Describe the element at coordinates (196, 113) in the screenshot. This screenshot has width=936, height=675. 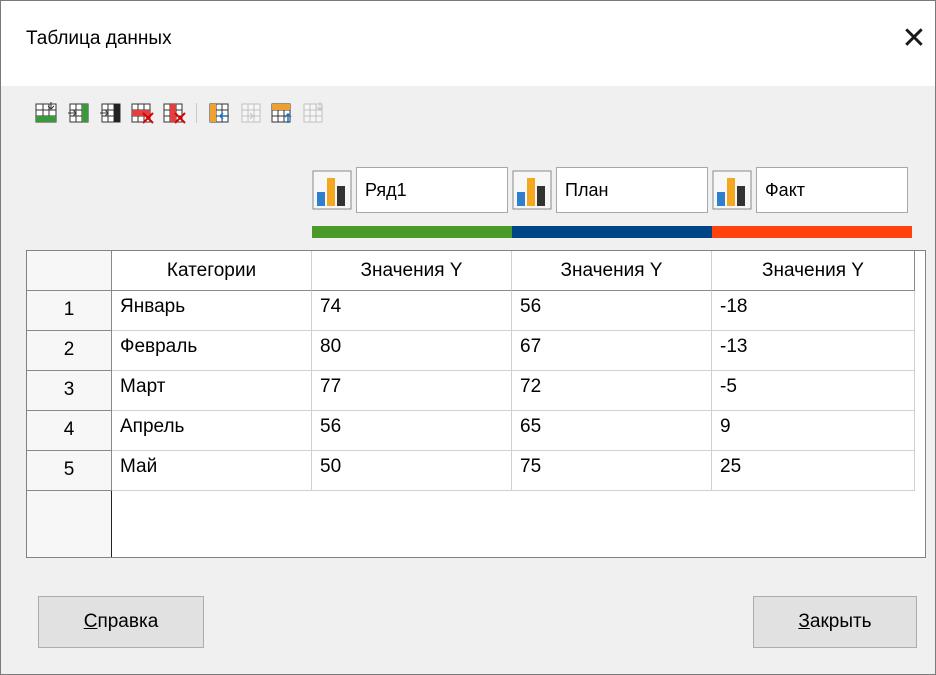
I see `toolbar-separator` at that location.